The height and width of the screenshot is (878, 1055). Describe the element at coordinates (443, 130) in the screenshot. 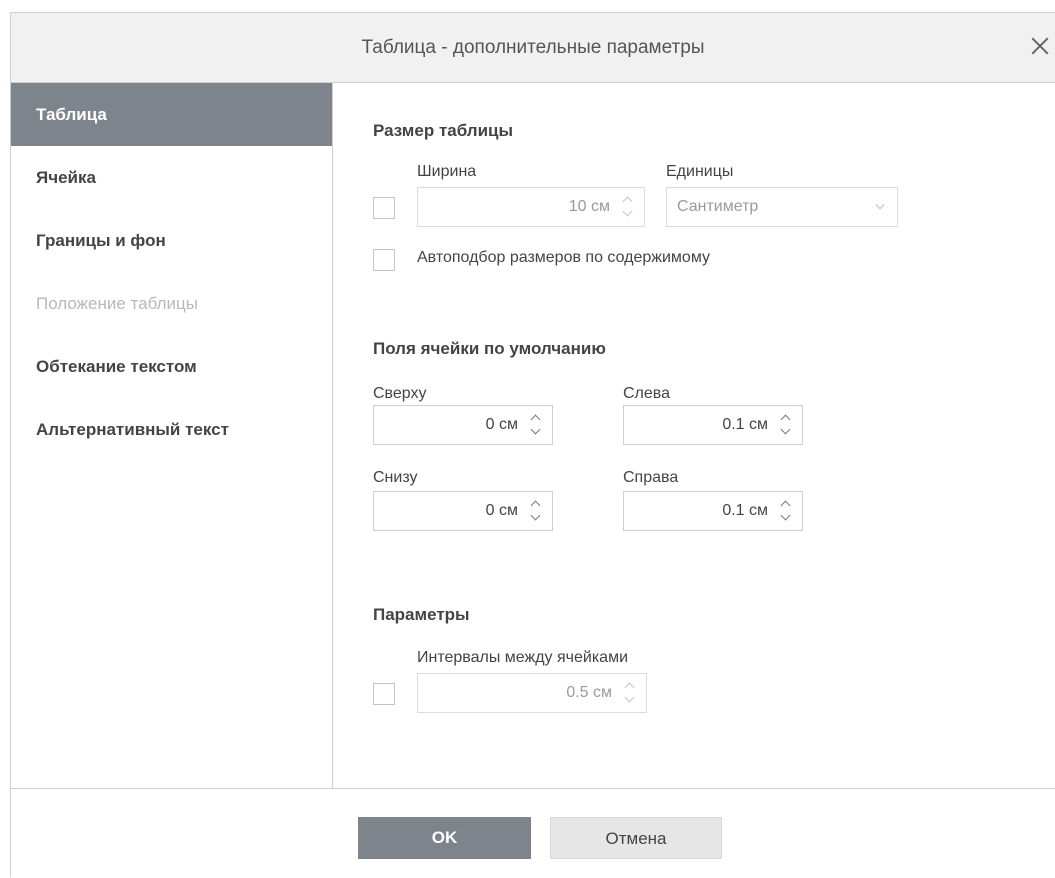

I see `table-size-title: Размер таблицы` at that location.